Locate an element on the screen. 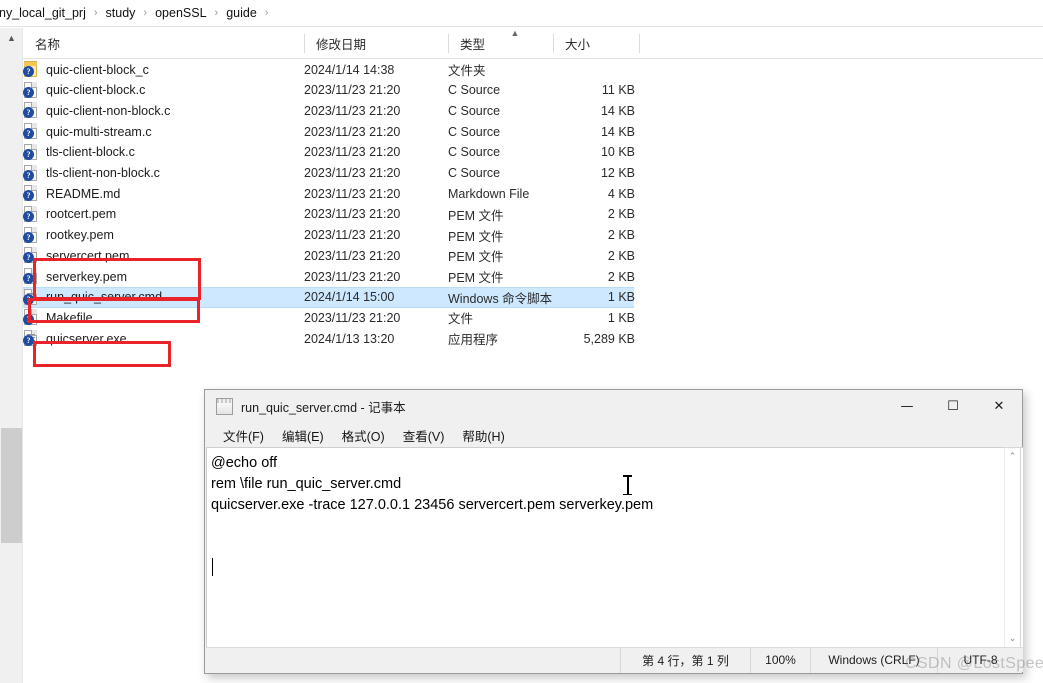 Image resolution: width=1043 pixels, height=683 pixels. text-caret is located at coordinates (212, 567).